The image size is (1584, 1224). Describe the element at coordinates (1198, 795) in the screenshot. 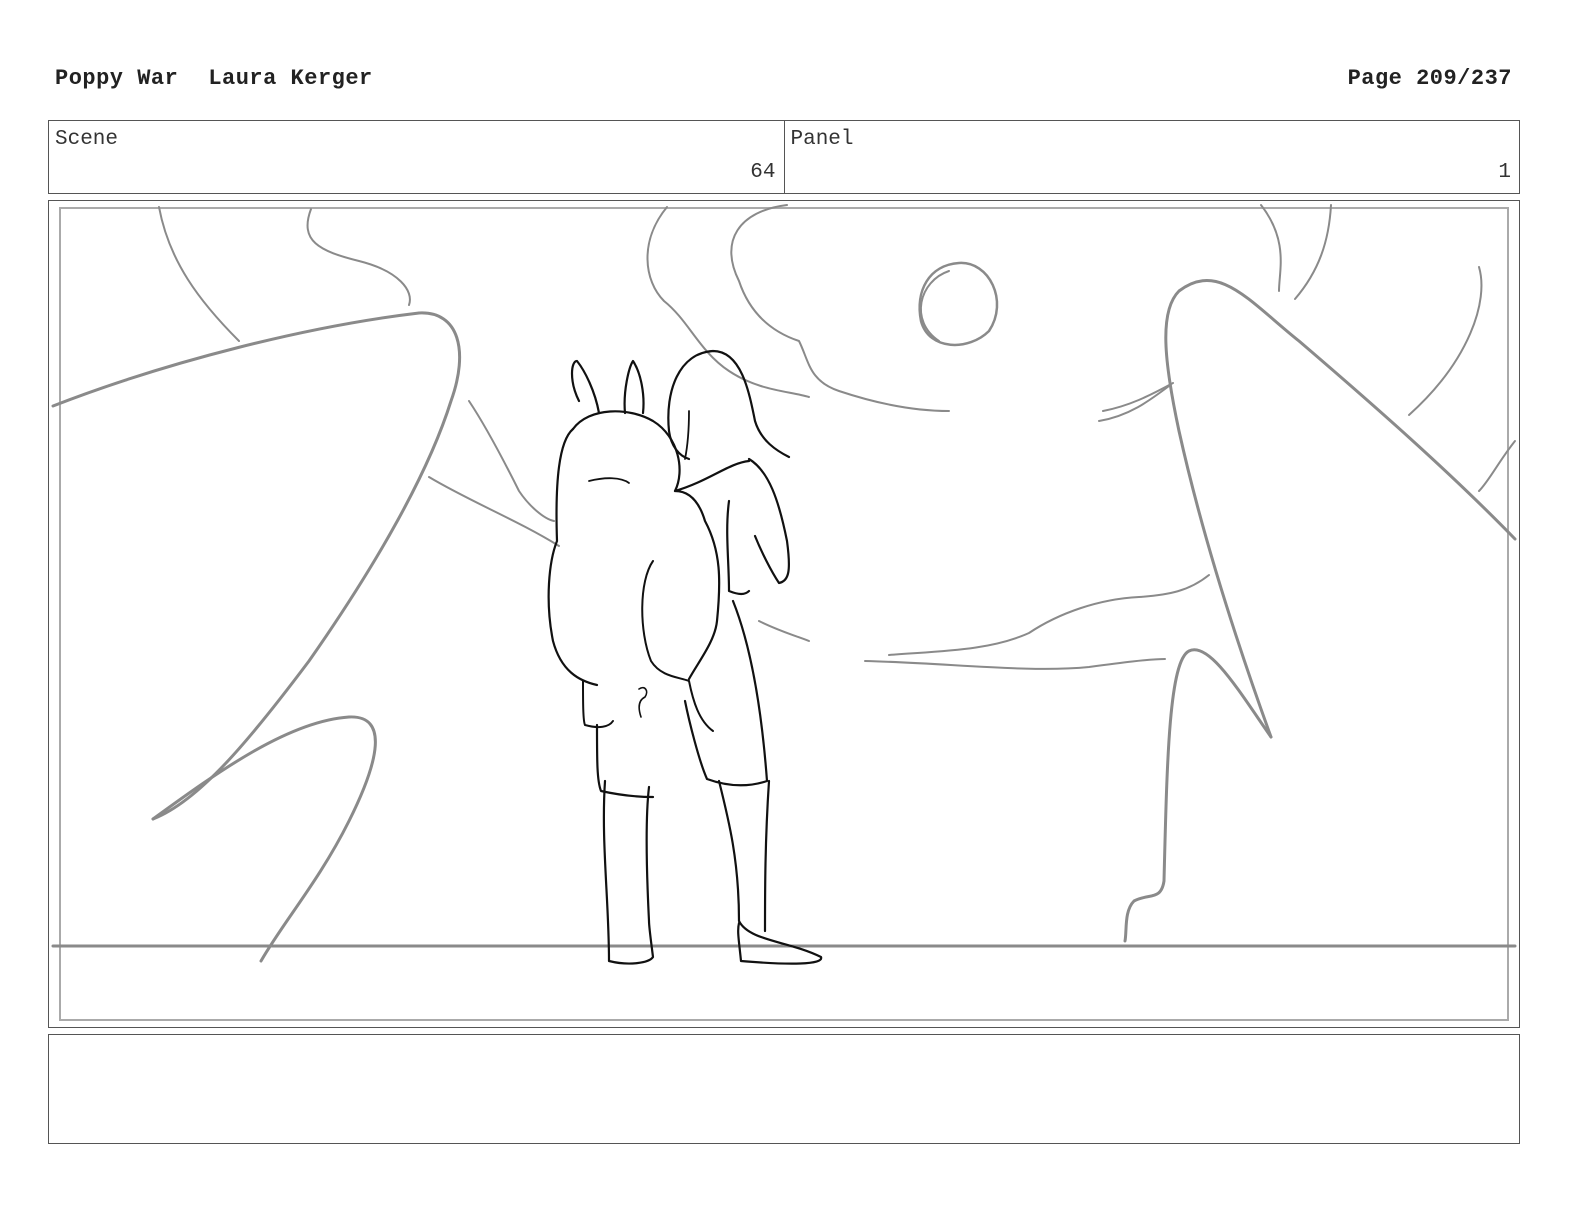

I see `right-rock-lower` at that location.